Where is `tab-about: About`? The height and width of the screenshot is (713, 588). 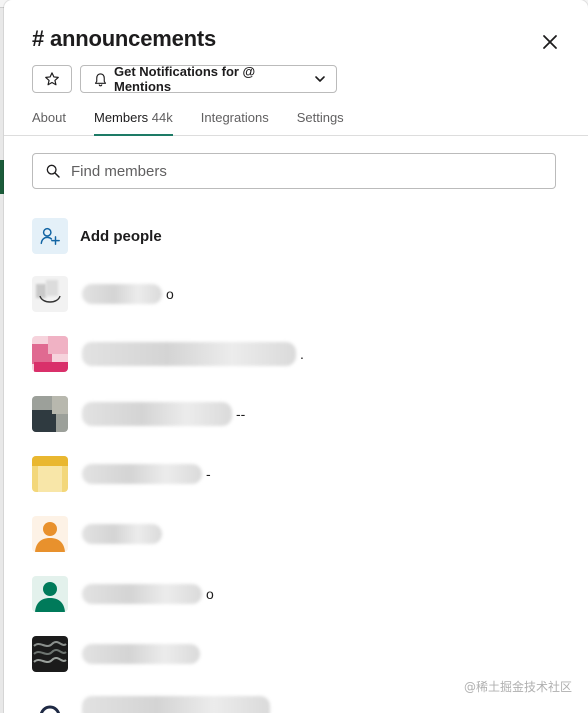
tab-about: About is located at coordinates (49, 123).